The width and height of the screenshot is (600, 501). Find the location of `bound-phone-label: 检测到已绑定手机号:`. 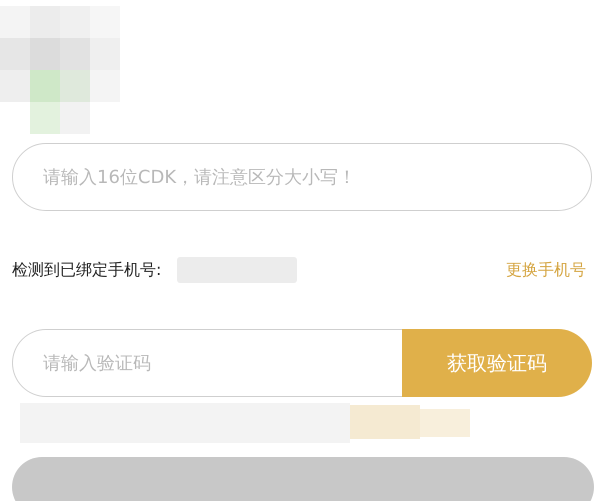

bound-phone-label: 检测到已绑定手机号: is located at coordinates (87, 270).